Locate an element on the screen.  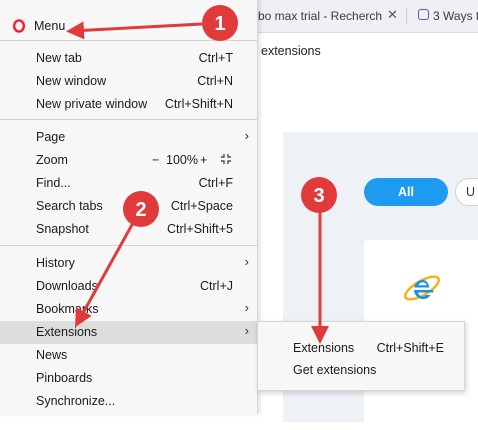
menu-item-shortcut: Ctrl+Space is located at coordinates (201, 206).